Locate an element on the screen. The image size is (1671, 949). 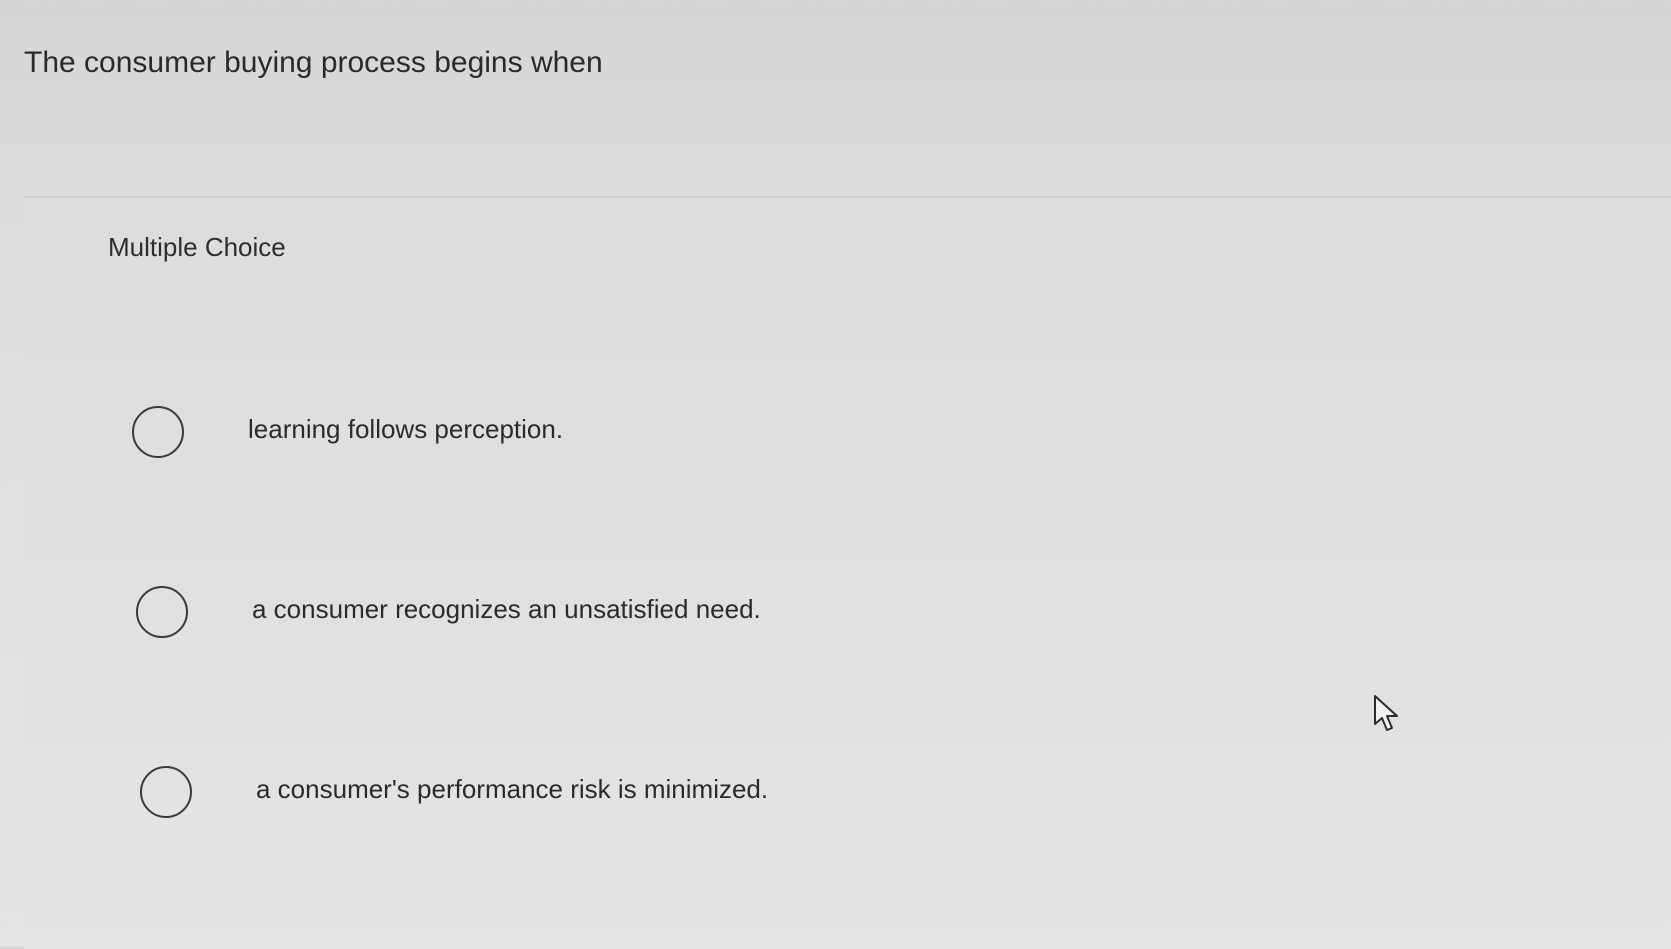
mouse-pointer-icon is located at coordinates (1386, 713).